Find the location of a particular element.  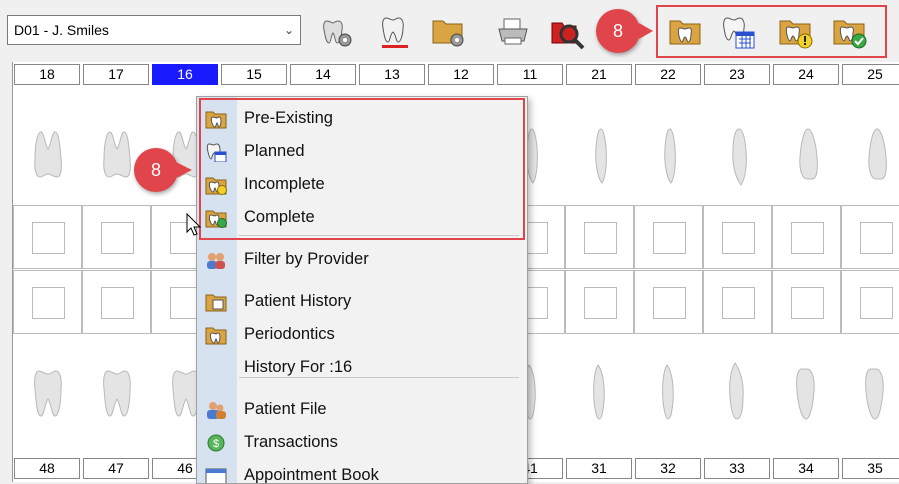

menu-item-label: Appointment Book is located at coordinates (311, 475).